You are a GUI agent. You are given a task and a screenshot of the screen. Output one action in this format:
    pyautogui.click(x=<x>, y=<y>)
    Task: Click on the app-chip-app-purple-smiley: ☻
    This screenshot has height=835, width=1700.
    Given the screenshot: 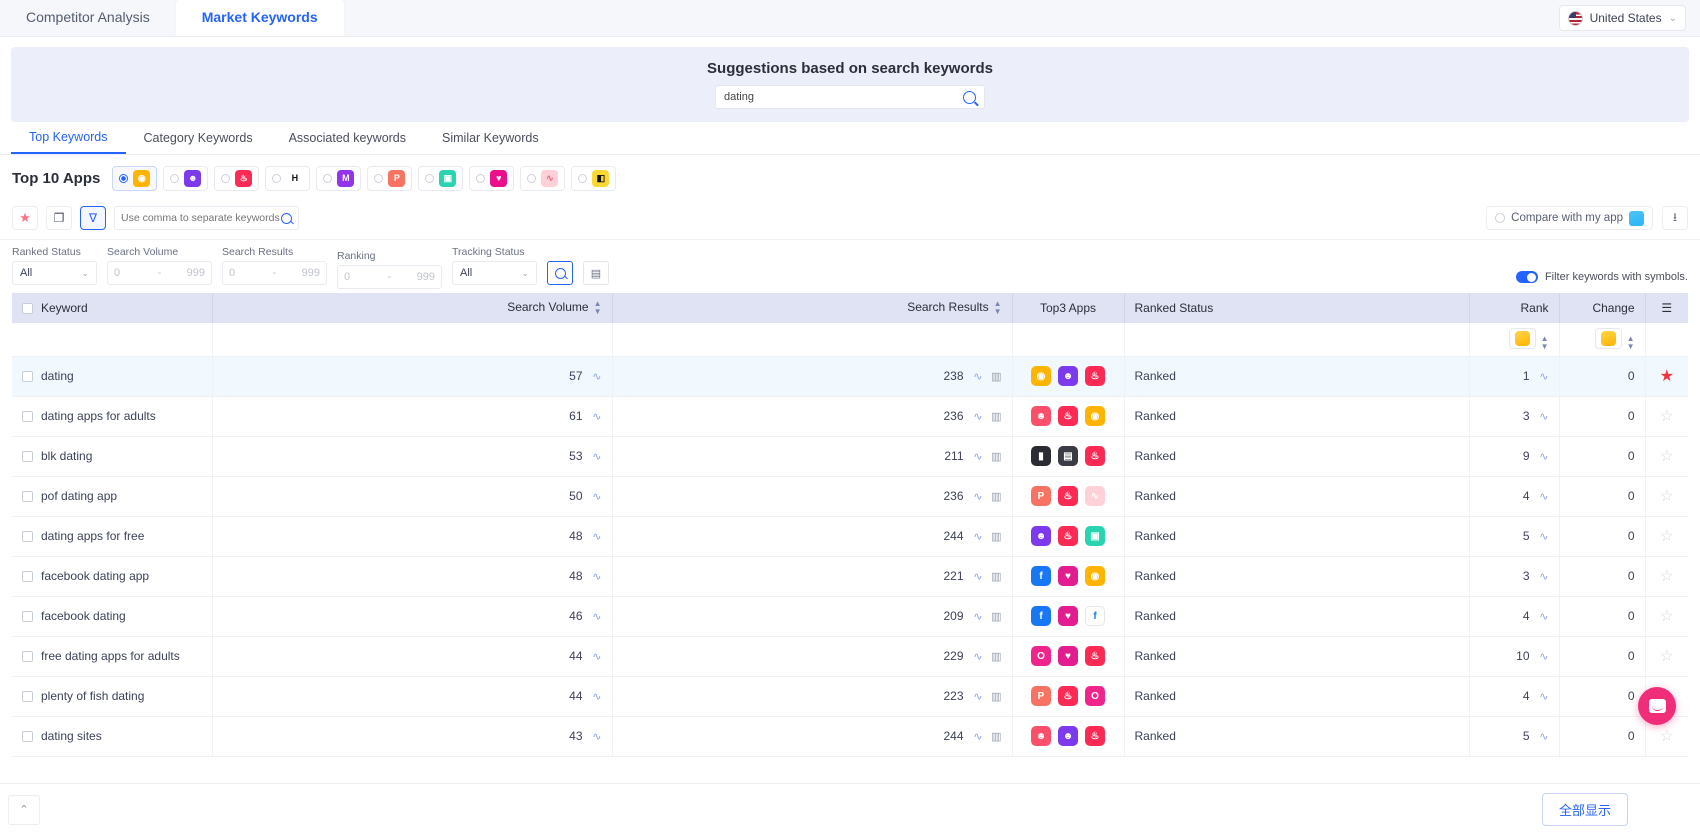 What is the action you would take?
    pyautogui.click(x=186, y=178)
    